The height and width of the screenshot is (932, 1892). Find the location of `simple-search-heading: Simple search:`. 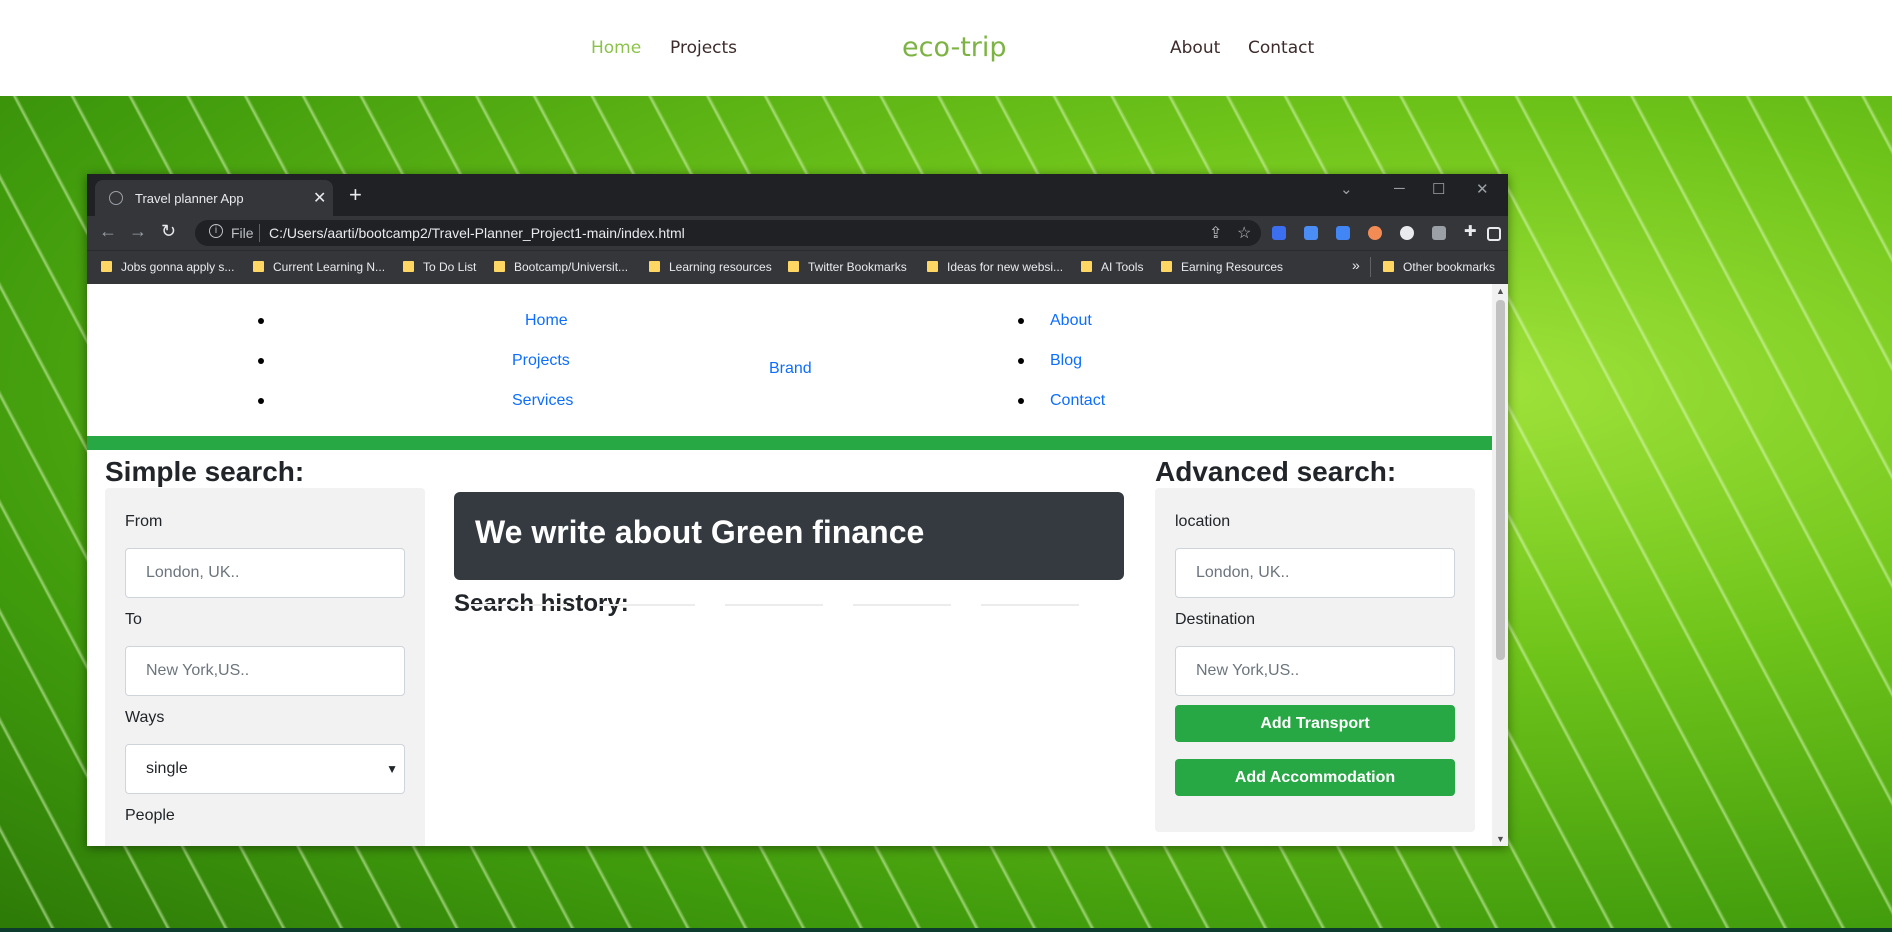

simple-search-heading: Simple search: is located at coordinates (205, 471).